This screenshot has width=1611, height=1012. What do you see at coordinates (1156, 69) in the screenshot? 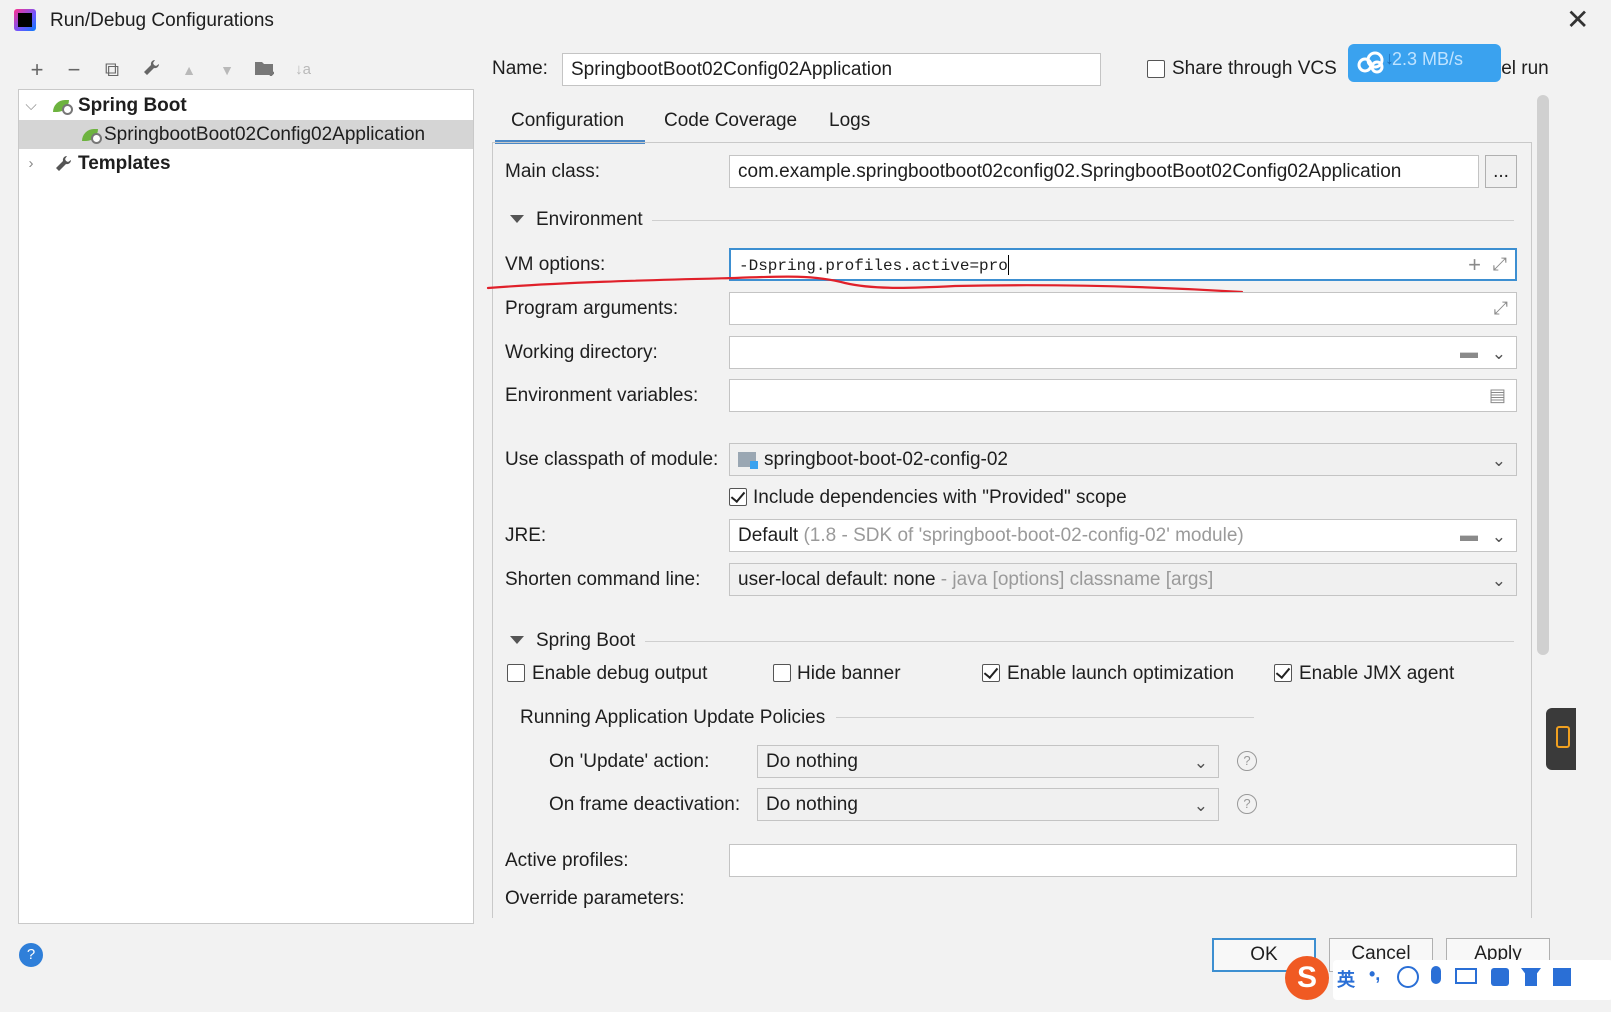
I see `share-vcs-checkbox` at bounding box center [1156, 69].